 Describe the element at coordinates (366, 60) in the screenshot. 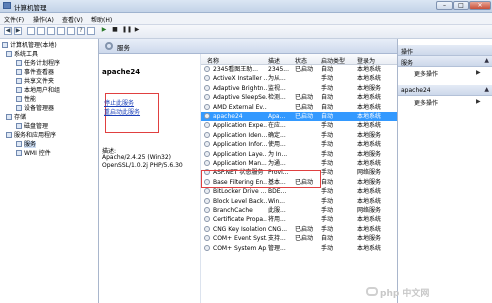

I see `column-log-on-as: 登录为` at that location.